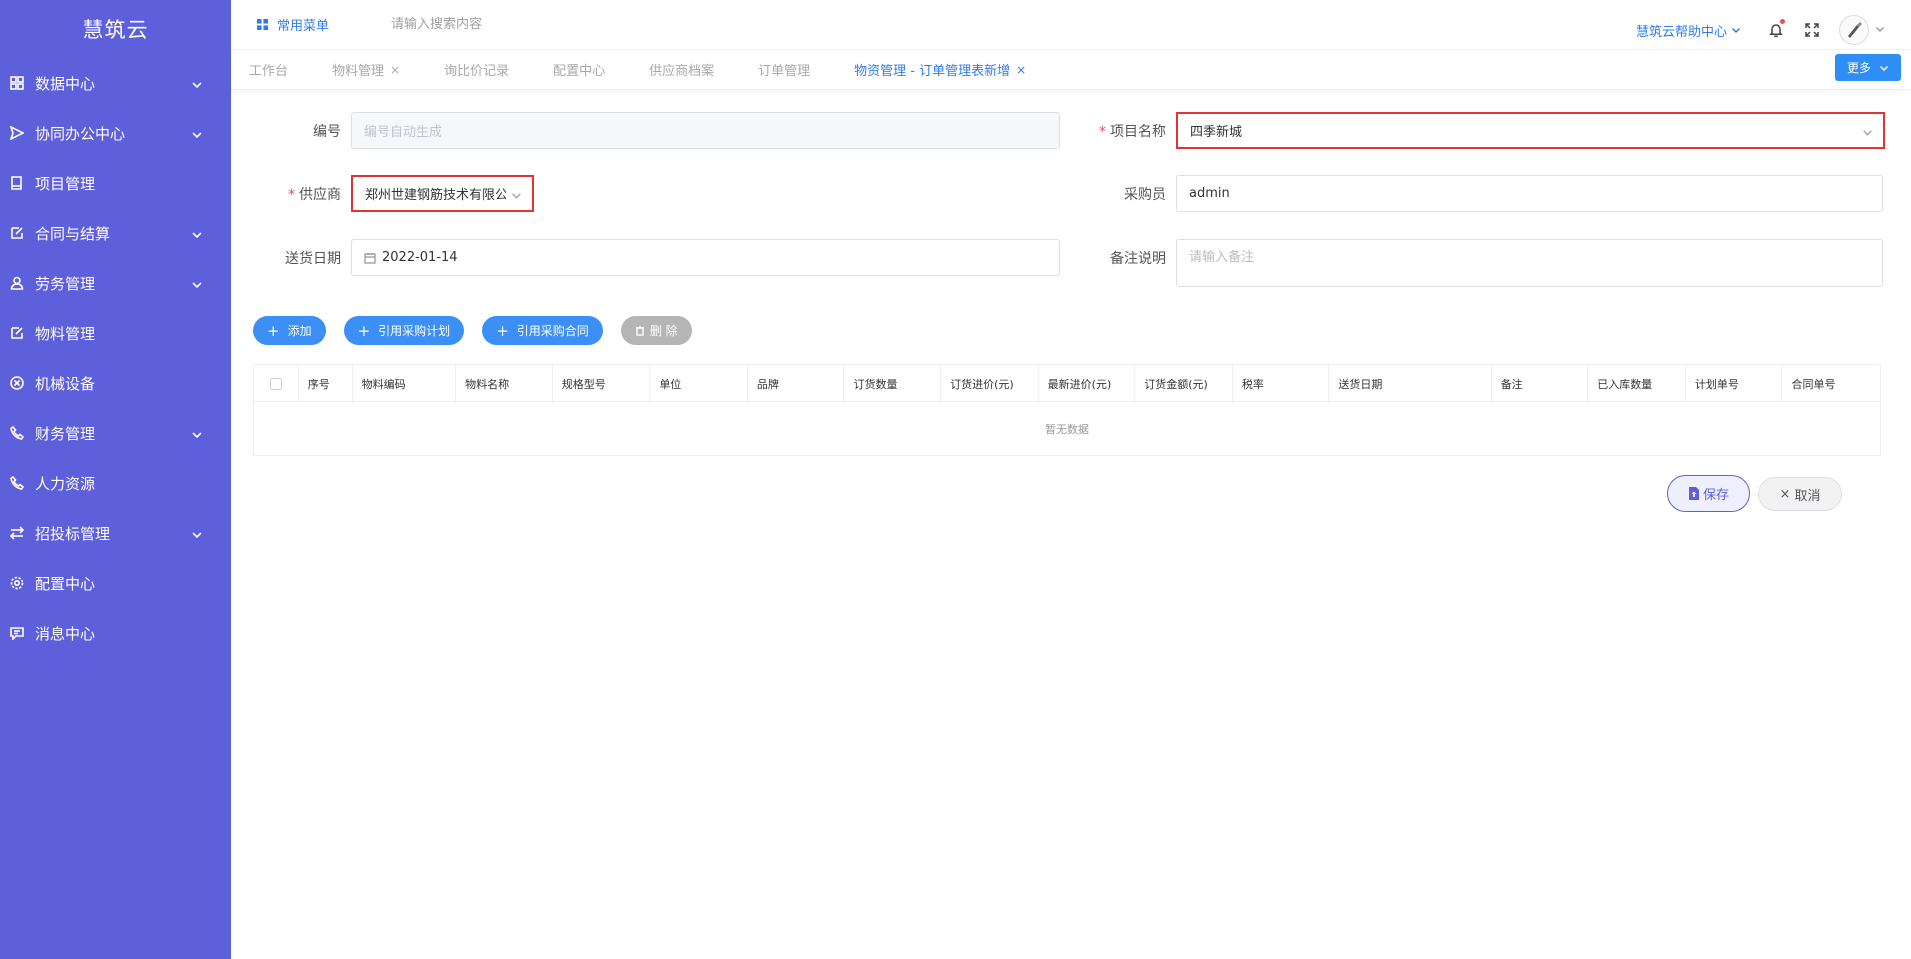 This screenshot has width=1911, height=959. I want to click on column-header: 最新进价(元), so click(1087, 383).